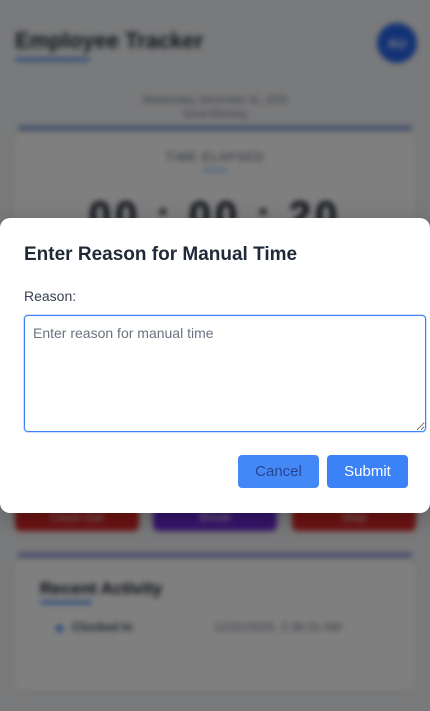 The image size is (430, 711). I want to click on reason-label: Reason:, so click(50, 296).